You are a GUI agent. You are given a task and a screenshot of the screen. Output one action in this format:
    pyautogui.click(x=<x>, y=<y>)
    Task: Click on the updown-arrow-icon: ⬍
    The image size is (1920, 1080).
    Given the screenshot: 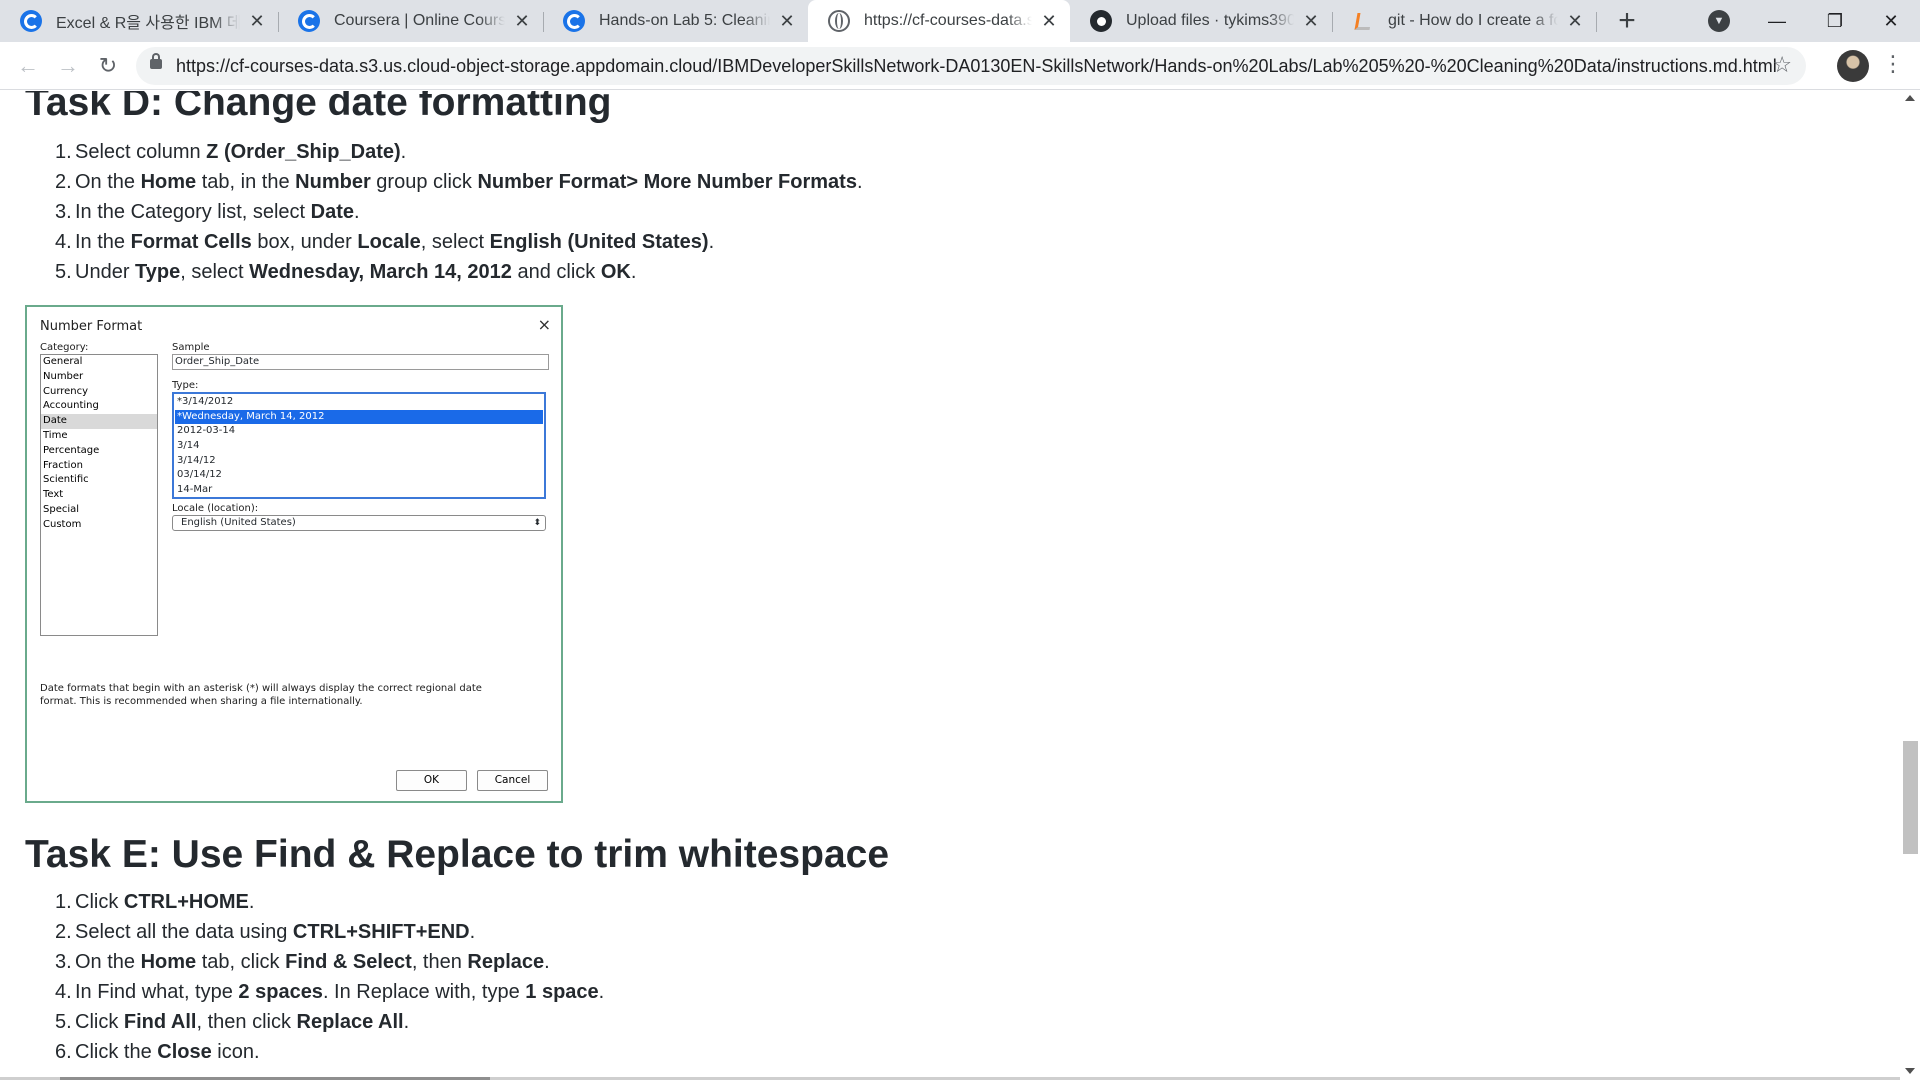 What is the action you would take?
    pyautogui.click(x=537, y=523)
    